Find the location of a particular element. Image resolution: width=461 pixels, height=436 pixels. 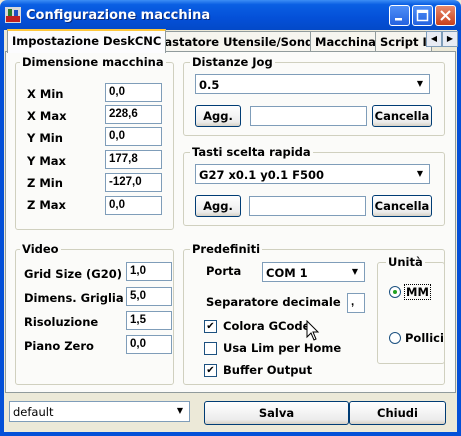

mm-radio is located at coordinates (395, 292).